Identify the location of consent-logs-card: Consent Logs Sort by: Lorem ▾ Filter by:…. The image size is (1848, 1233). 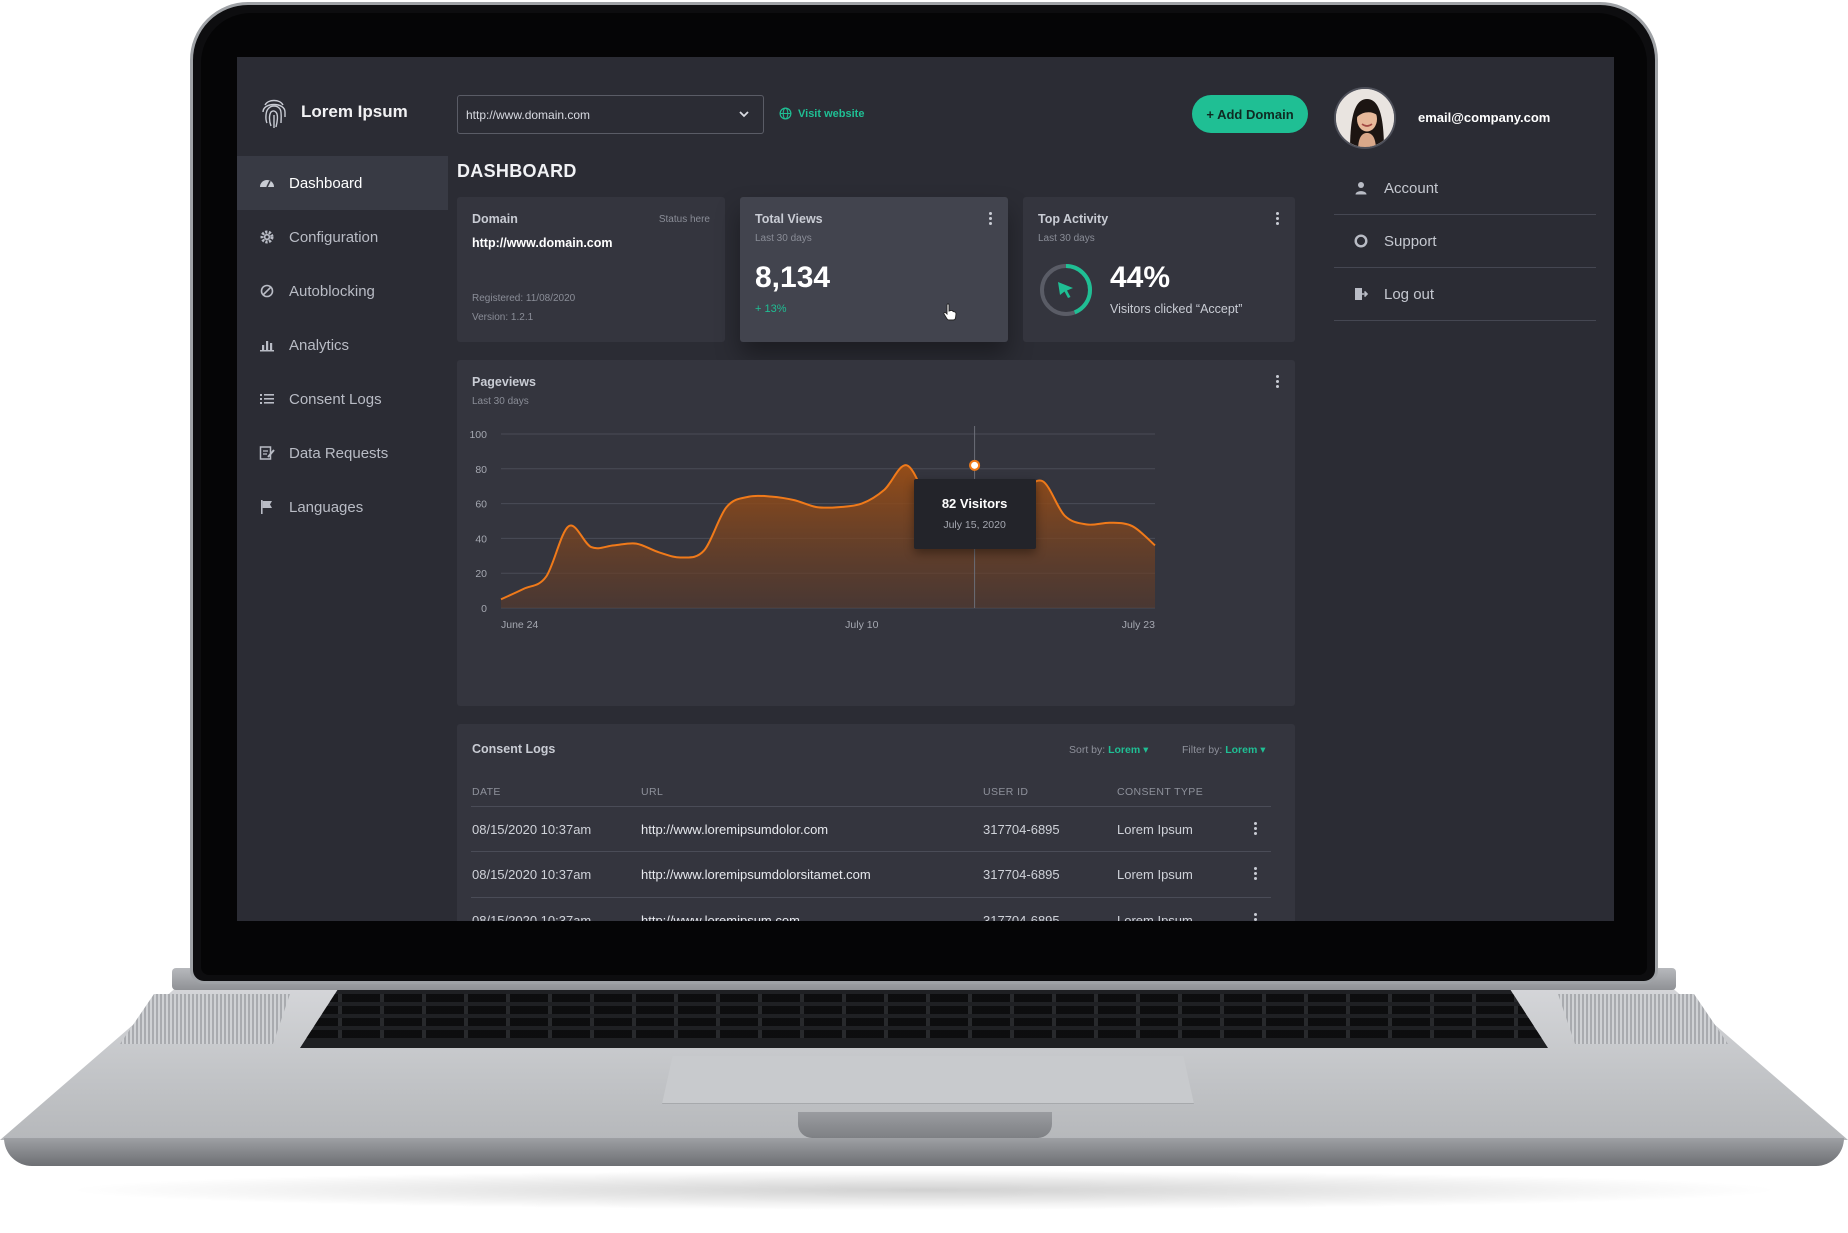
(876, 822).